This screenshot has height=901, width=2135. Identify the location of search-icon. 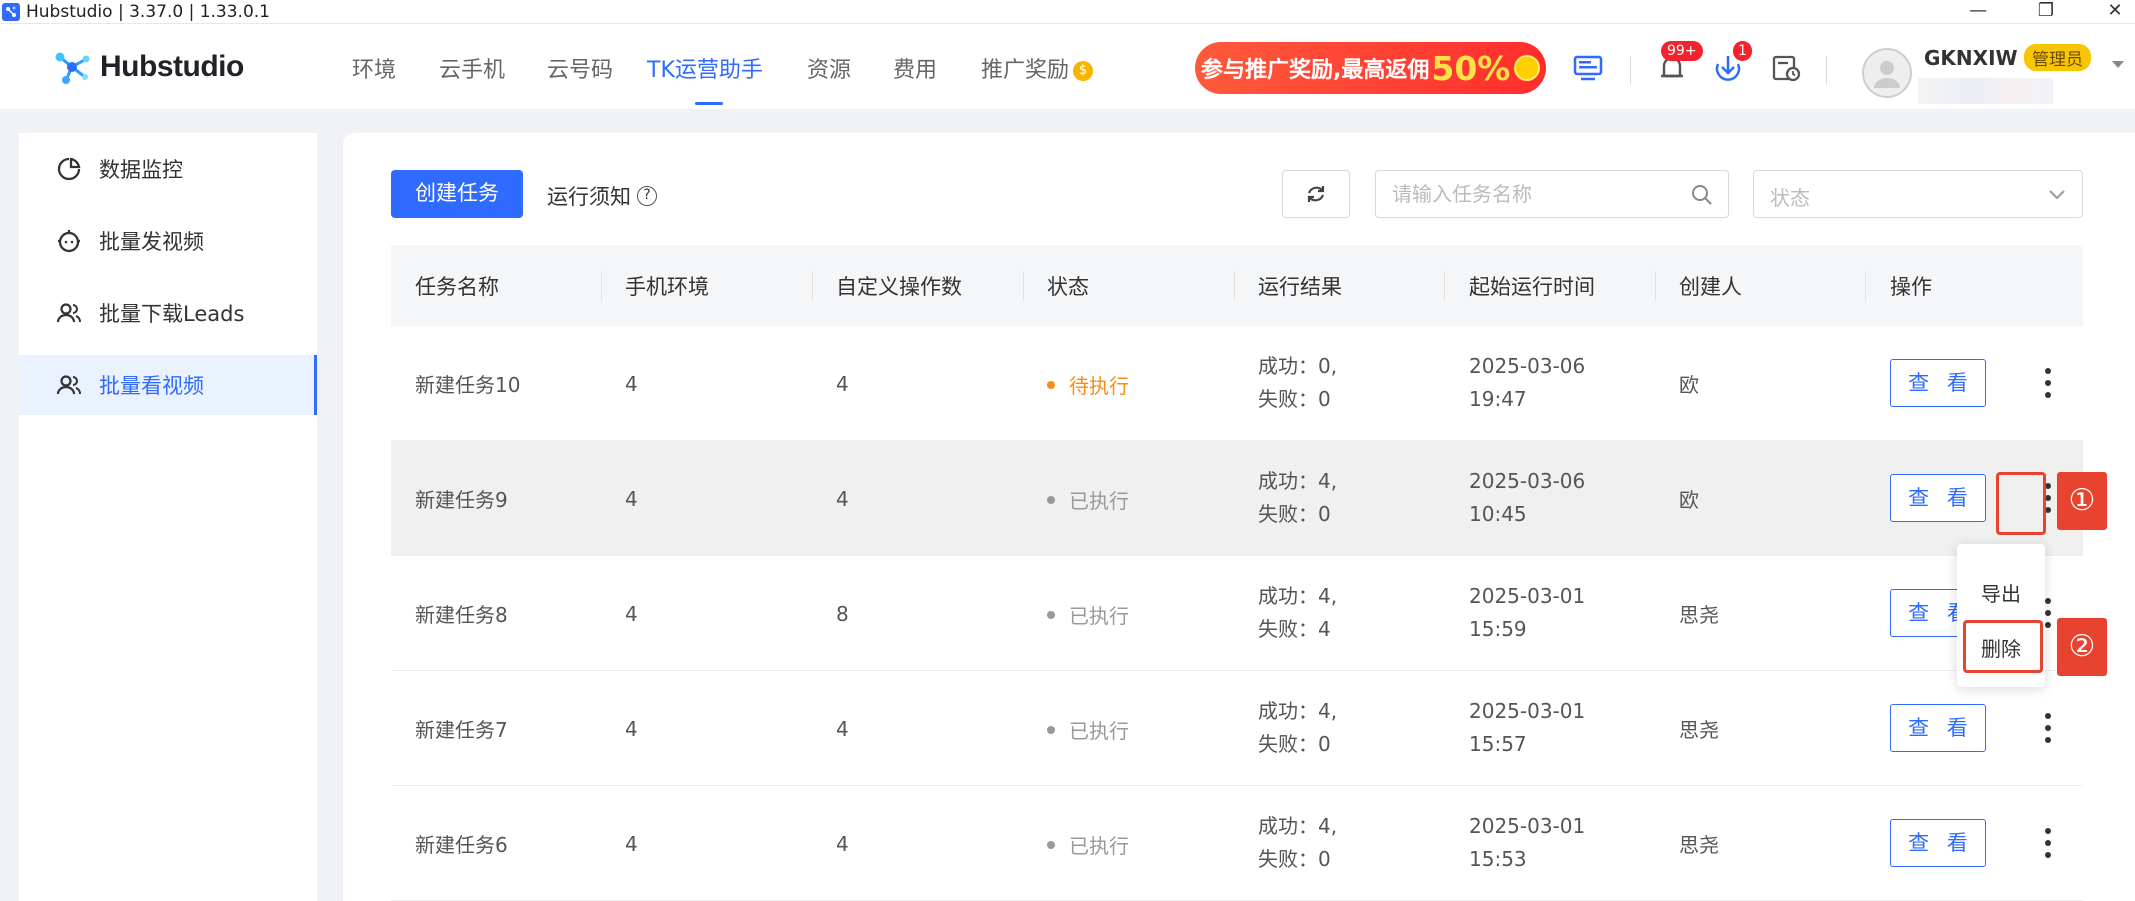
(1702, 195).